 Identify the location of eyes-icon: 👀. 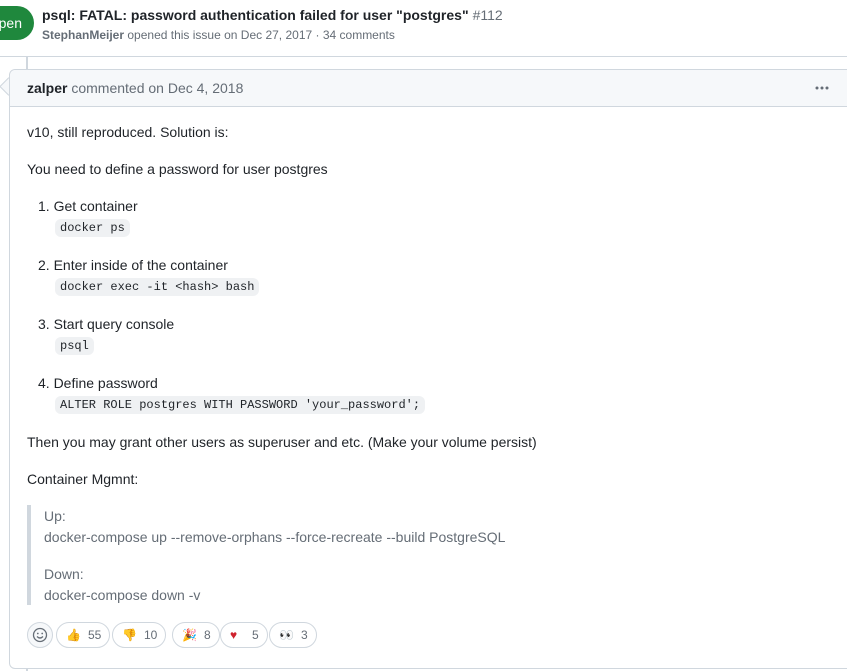
(286, 635).